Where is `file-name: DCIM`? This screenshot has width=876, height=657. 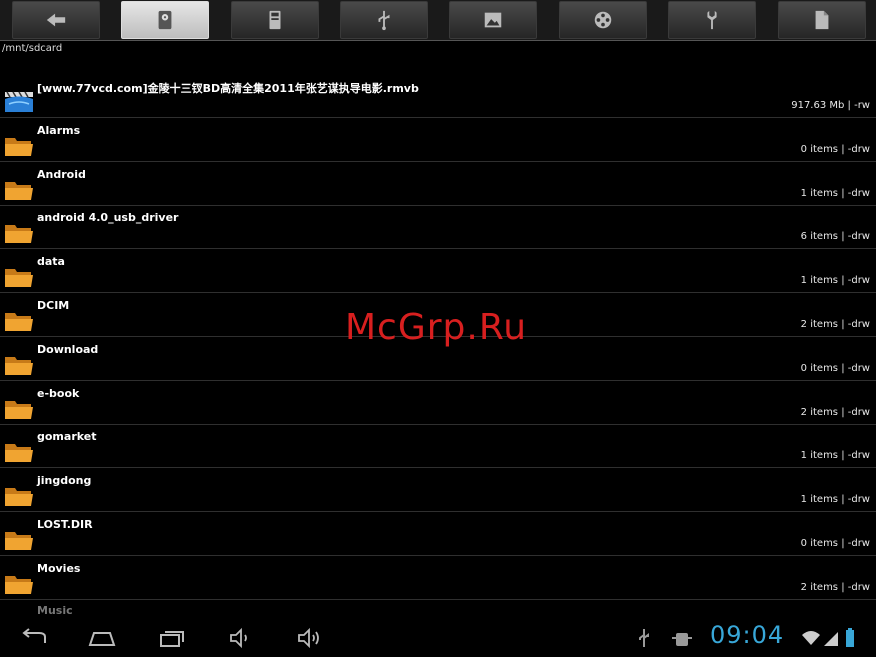
file-name: DCIM is located at coordinates (53, 305).